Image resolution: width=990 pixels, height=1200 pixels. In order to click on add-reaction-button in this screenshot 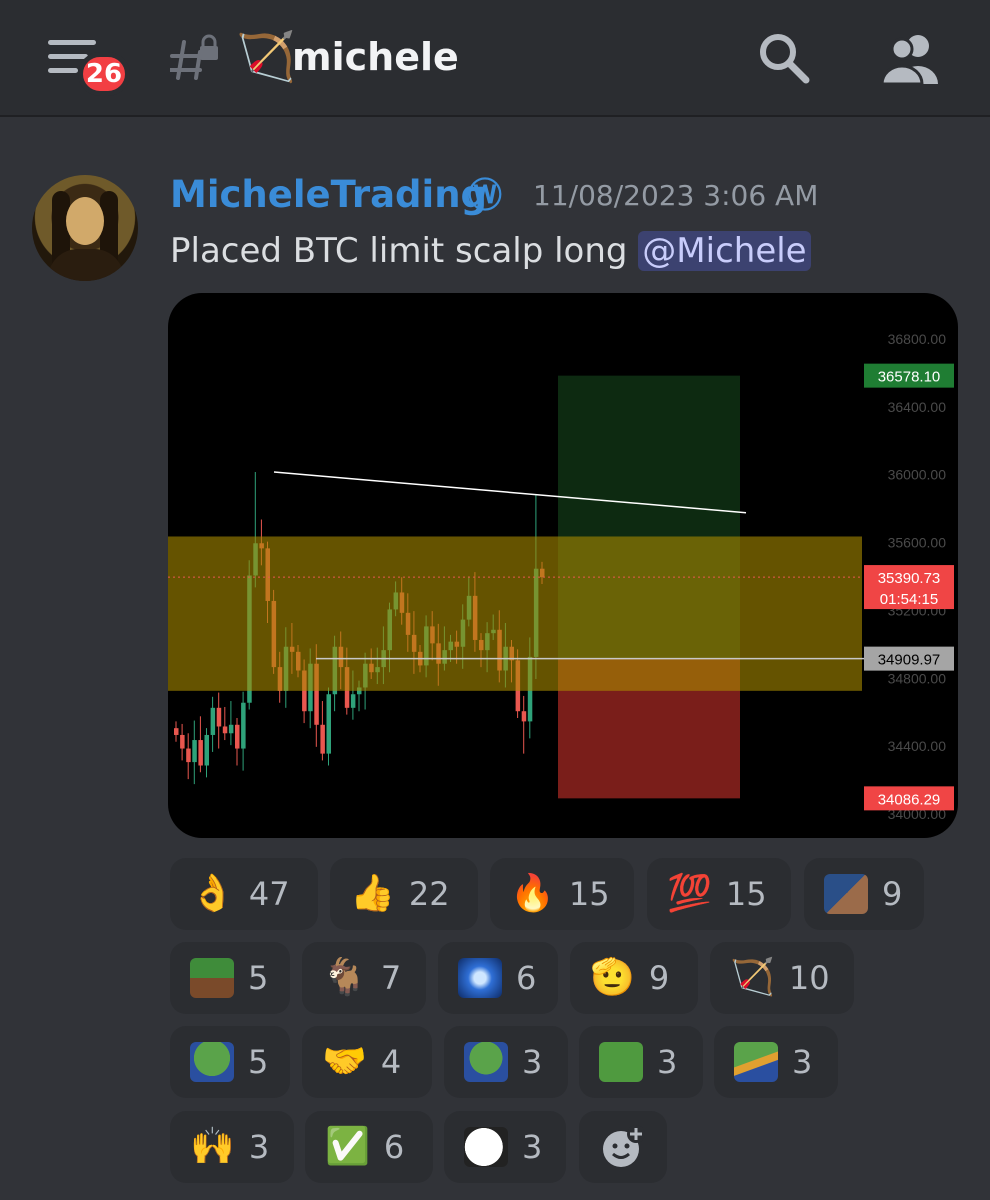, I will do `click(623, 1147)`.